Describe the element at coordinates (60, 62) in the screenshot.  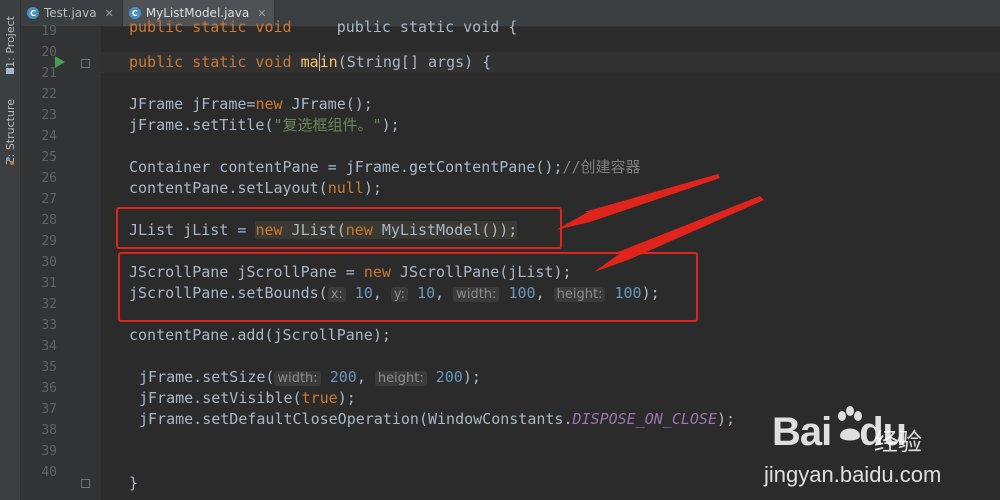
I see `run-icon` at that location.